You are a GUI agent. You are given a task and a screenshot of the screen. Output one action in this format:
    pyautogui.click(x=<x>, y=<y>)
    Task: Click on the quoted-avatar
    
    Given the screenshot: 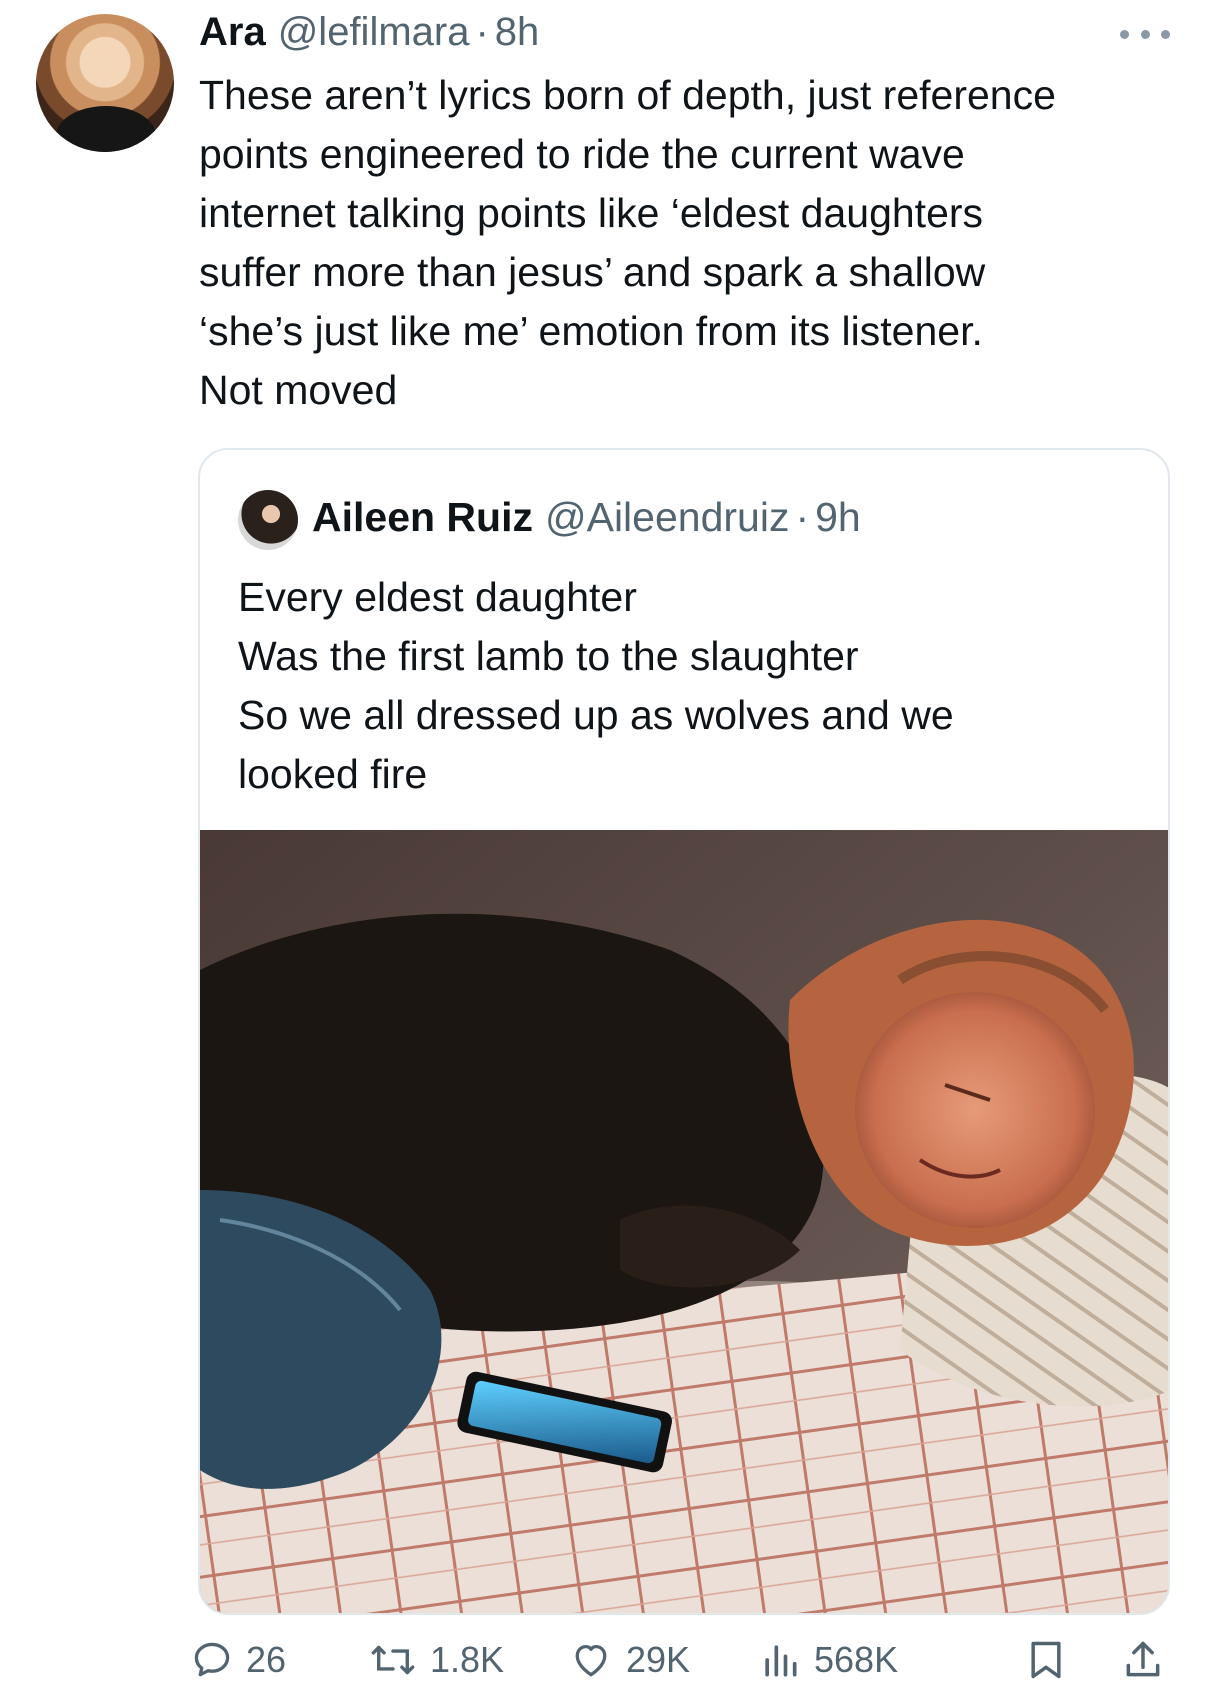 What is the action you would take?
    pyautogui.click(x=268, y=520)
    